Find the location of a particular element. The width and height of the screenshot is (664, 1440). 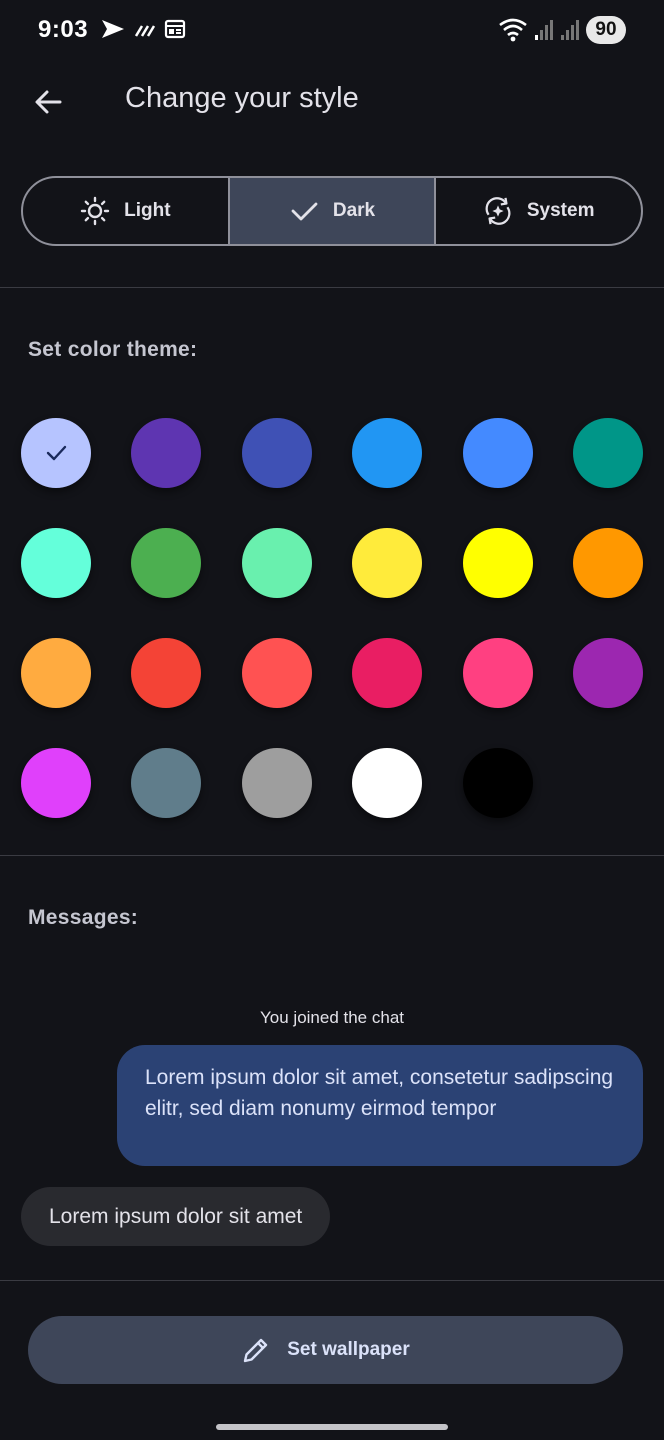

signal-stripes-icon is located at coordinates (145, 31).